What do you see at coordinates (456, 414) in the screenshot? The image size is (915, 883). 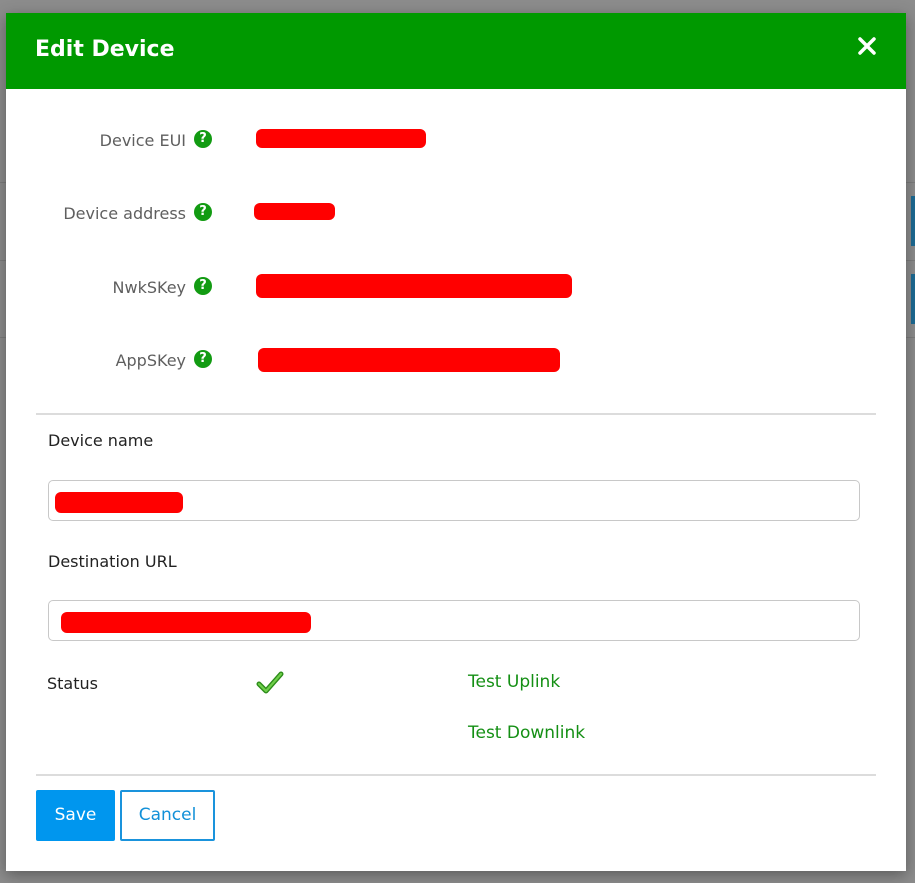 I see `section-divider` at bounding box center [456, 414].